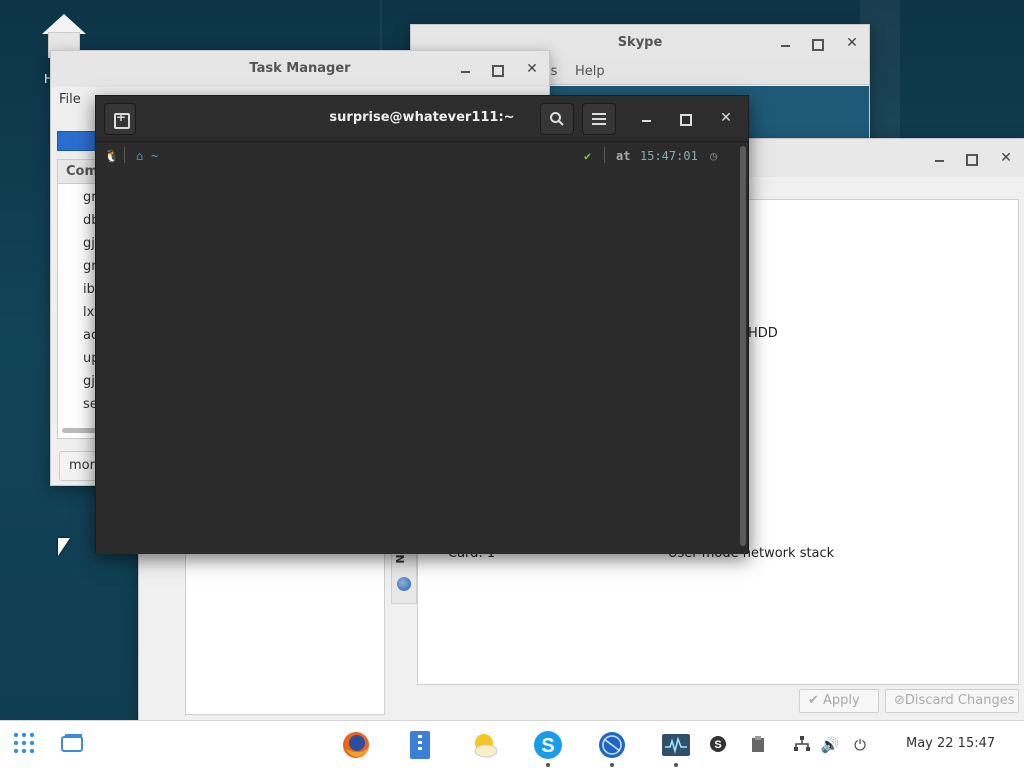 The height and width of the screenshot is (768, 1024). Describe the element at coordinates (77, 141) in the screenshot. I see `toolbar-button` at that location.